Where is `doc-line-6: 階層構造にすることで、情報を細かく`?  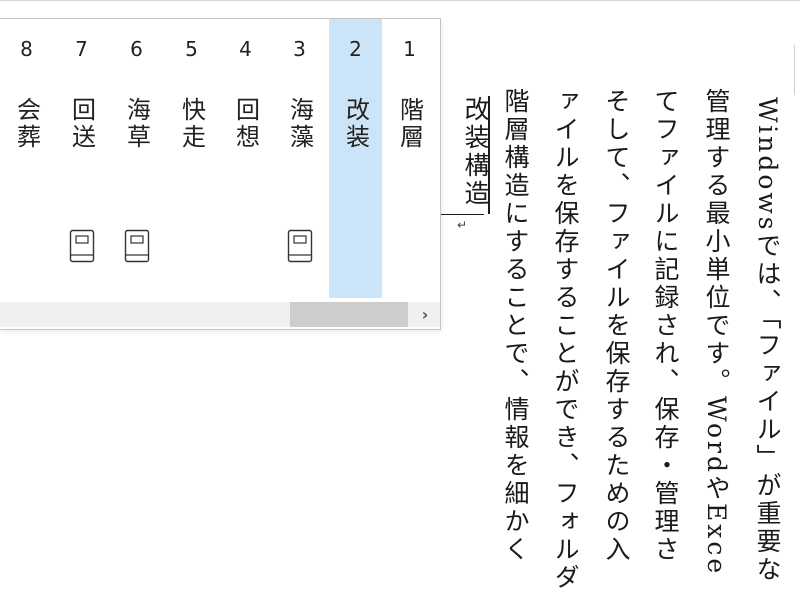 doc-line-6: 階層構造にすることで、情報を細かく is located at coordinates (515, 326).